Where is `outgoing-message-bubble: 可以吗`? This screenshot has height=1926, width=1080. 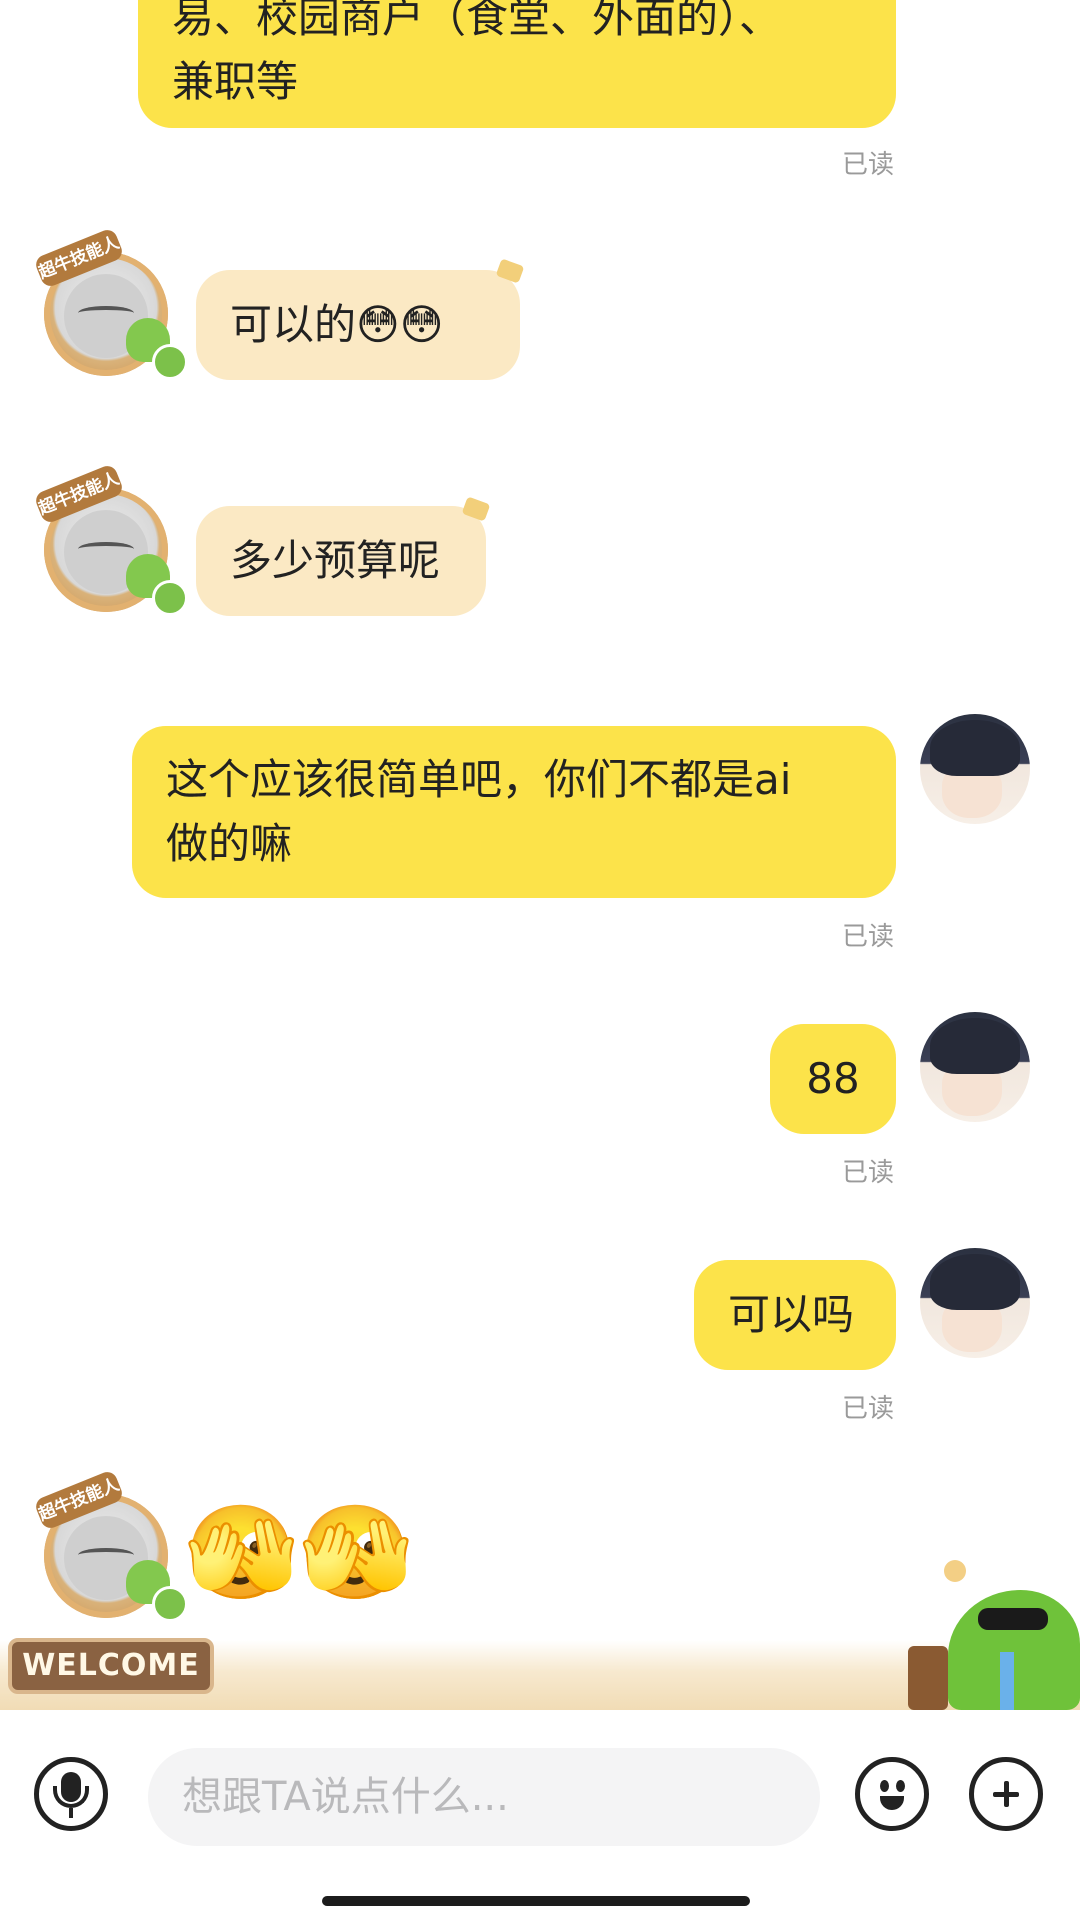 outgoing-message-bubble: 可以吗 is located at coordinates (795, 1315).